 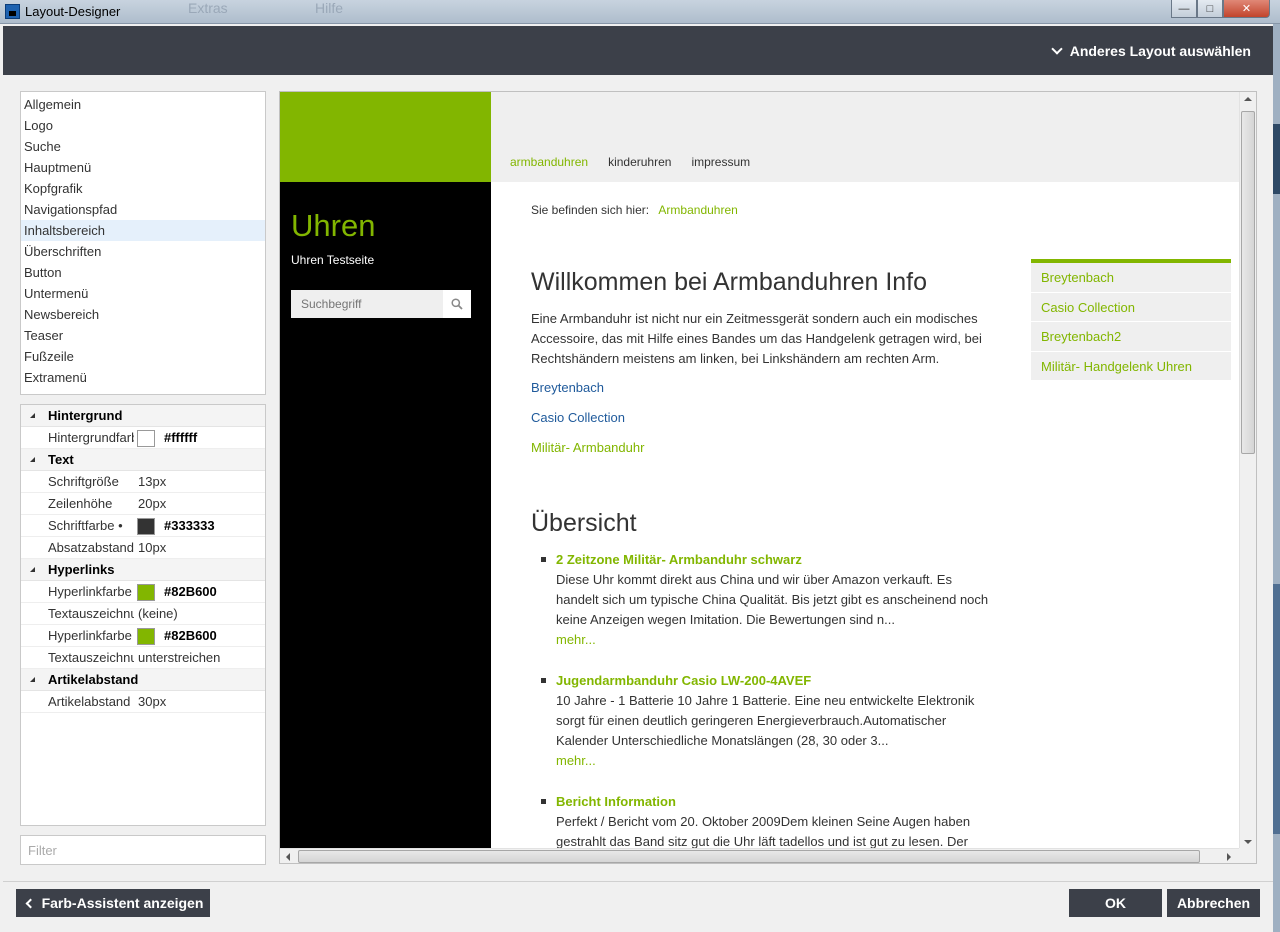 I want to click on horizontal-scrollbar, so click(x=759, y=855).